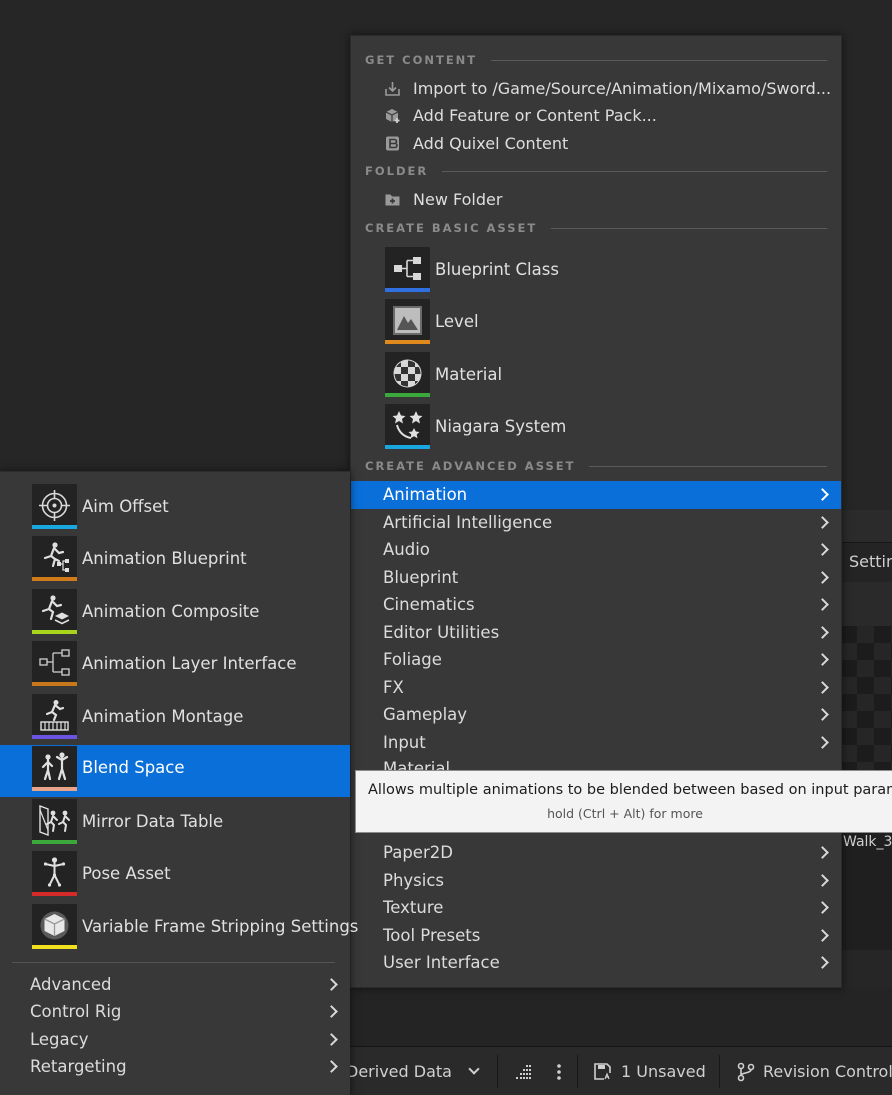 The height and width of the screenshot is (1095, 892). I want to click on section-header-create-advanced-asset: CREATE ADVANCED ASSET, so click(596, 466).